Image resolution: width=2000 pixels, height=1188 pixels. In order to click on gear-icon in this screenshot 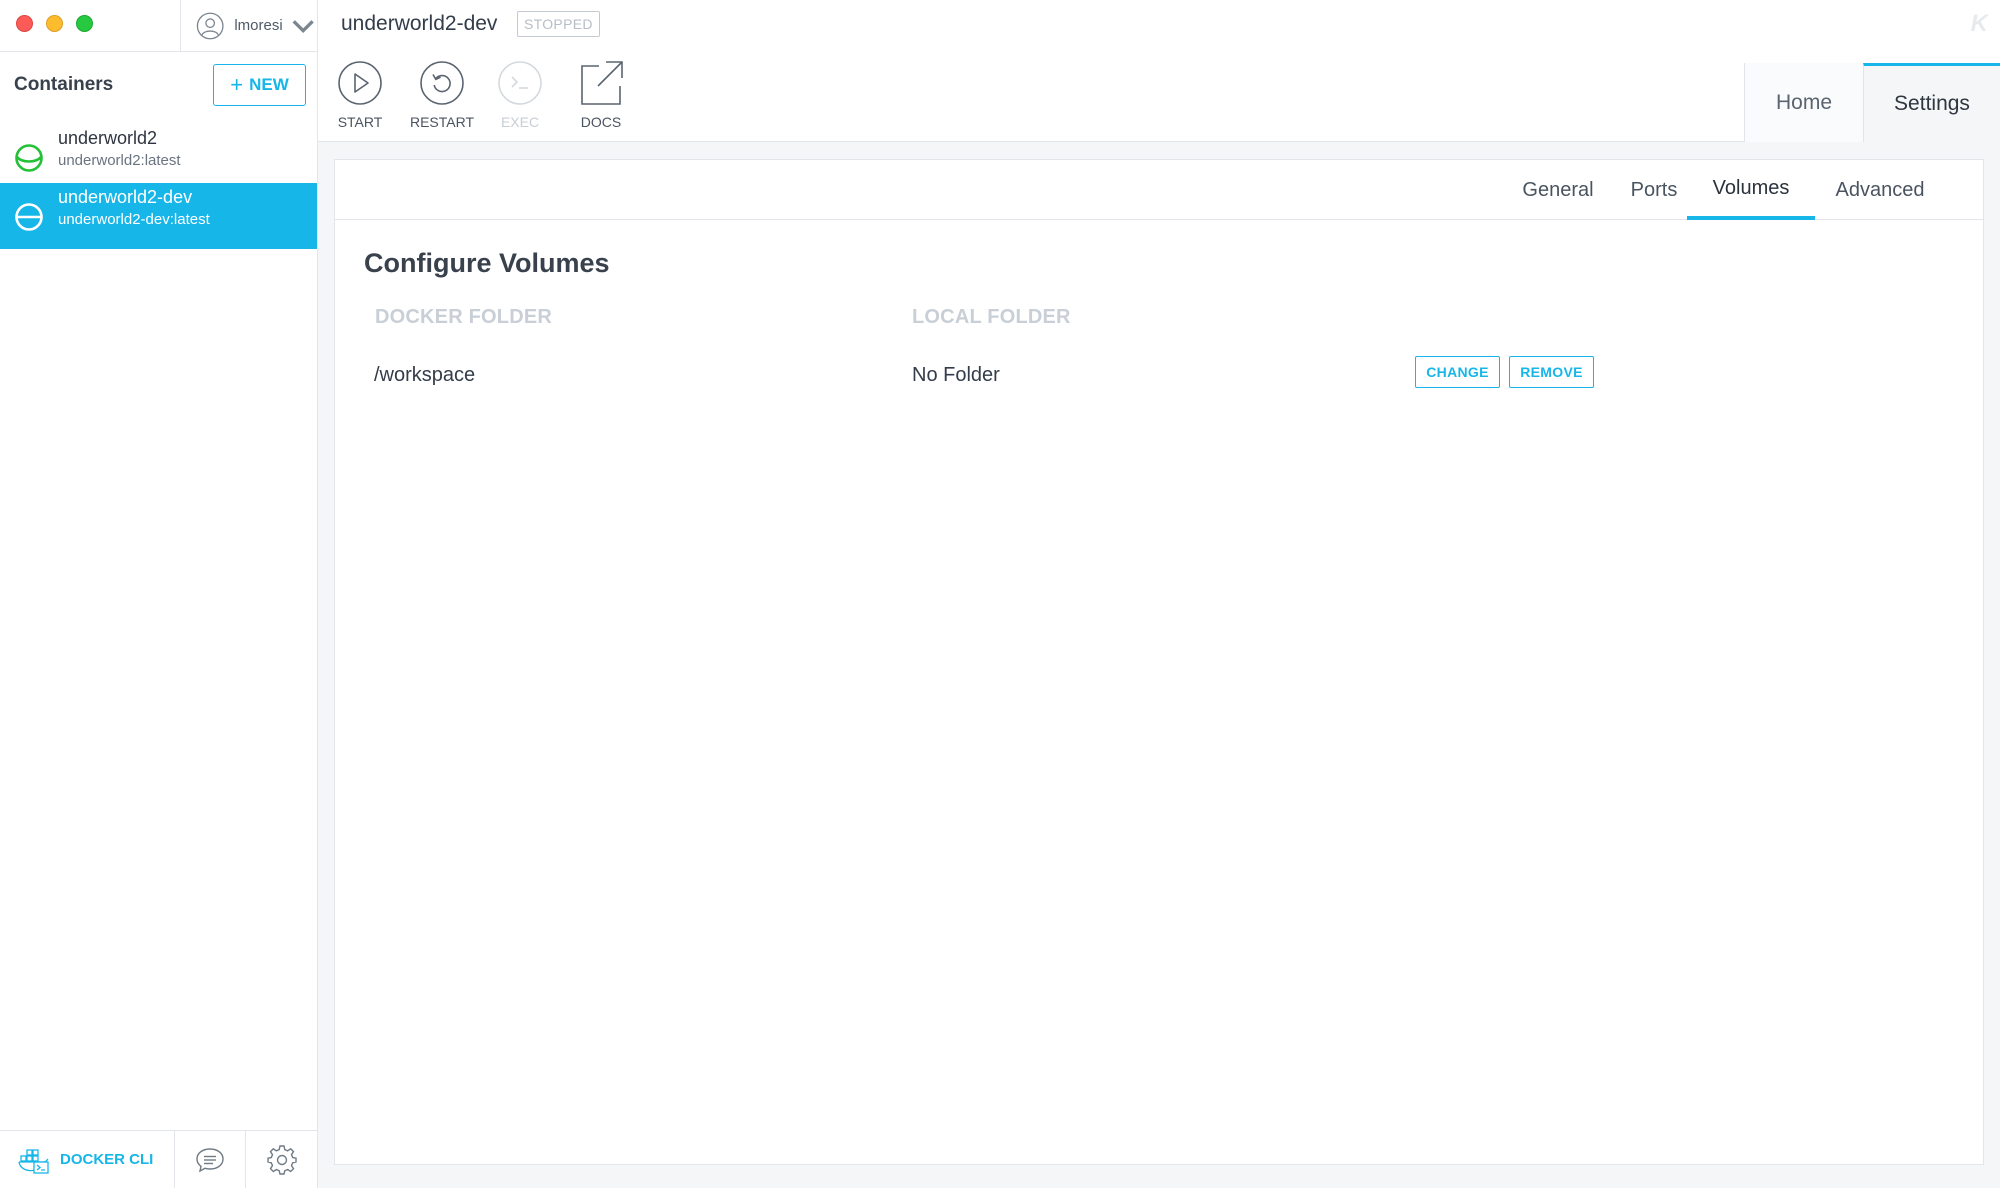, I will do `click(281, 1159)`.